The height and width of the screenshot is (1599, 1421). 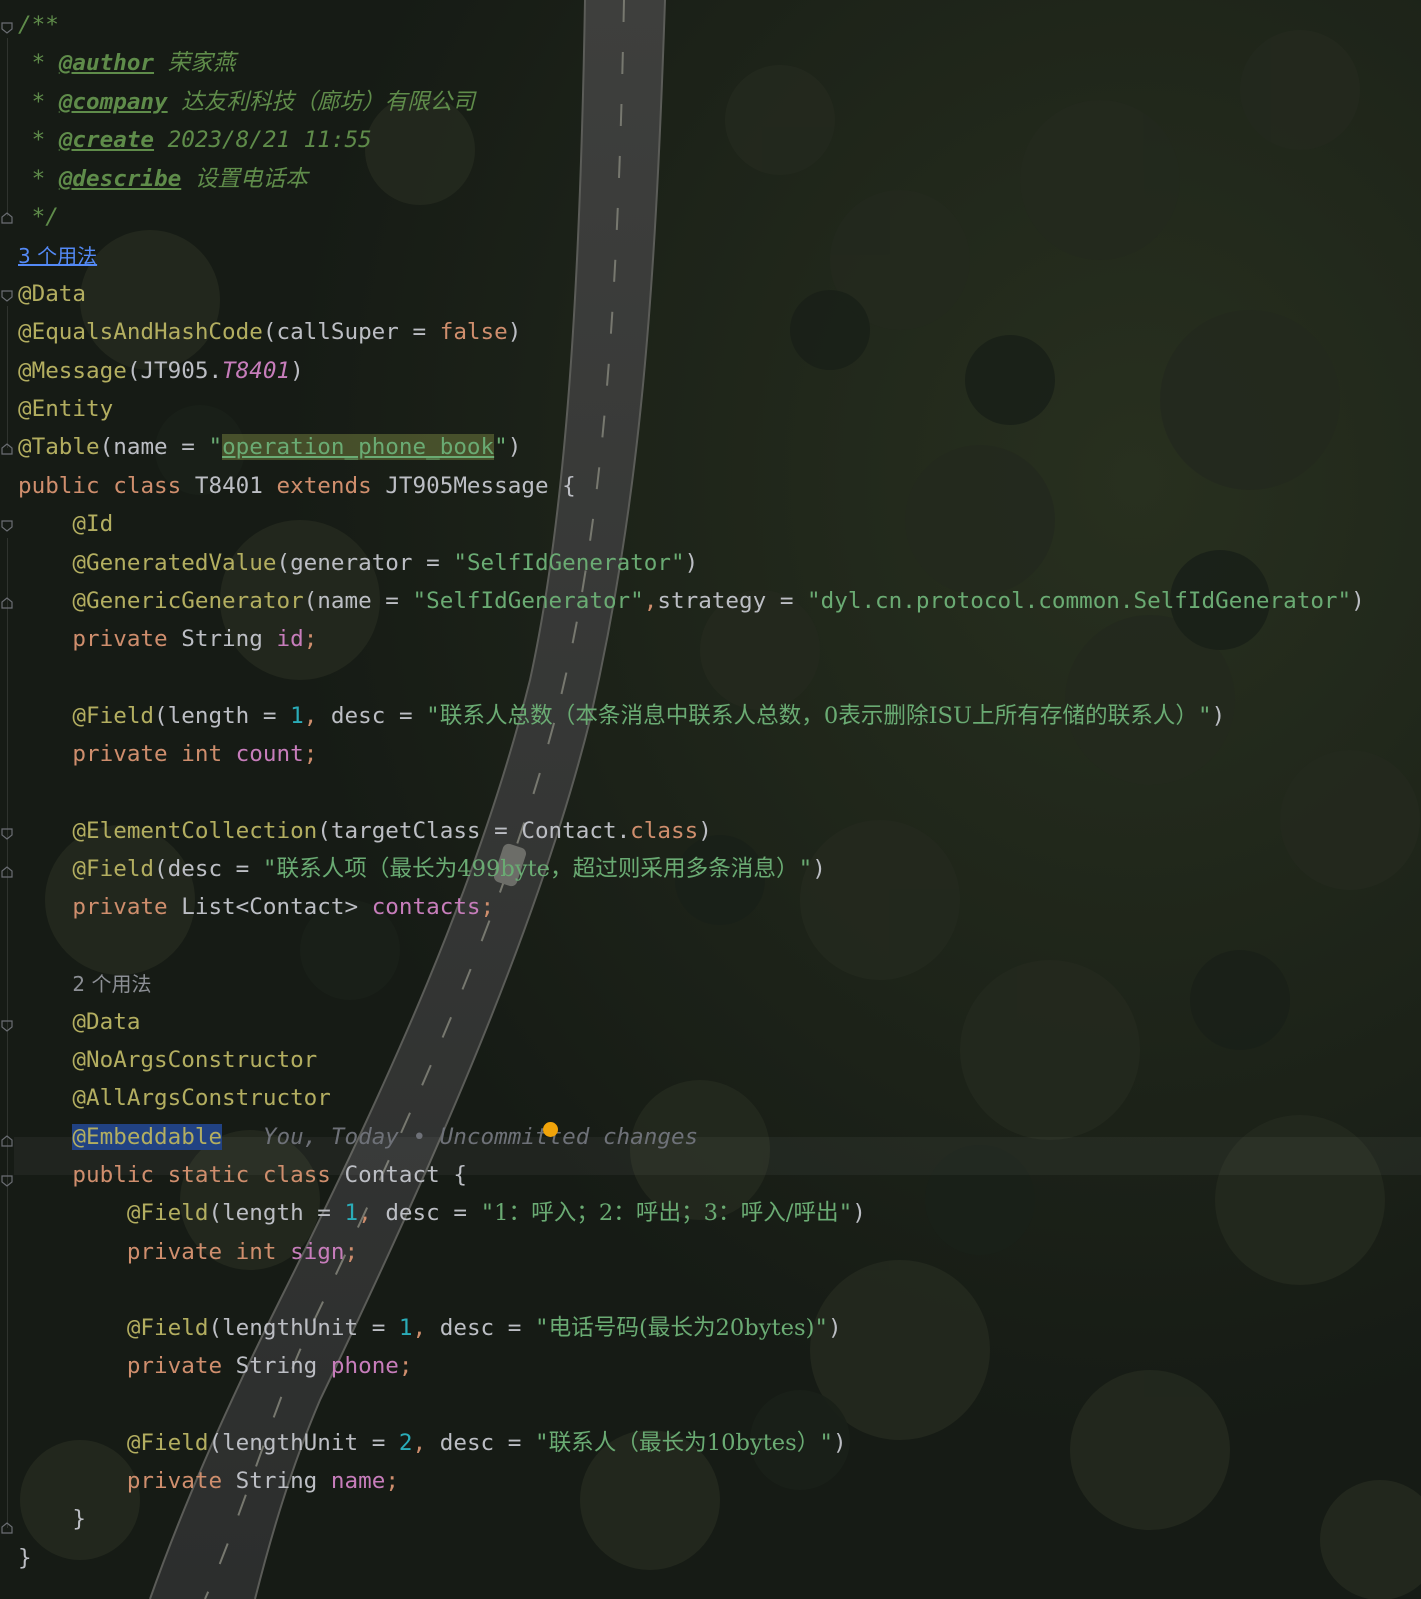 I want to click on param-name: desc, so click(x=358, y=716).